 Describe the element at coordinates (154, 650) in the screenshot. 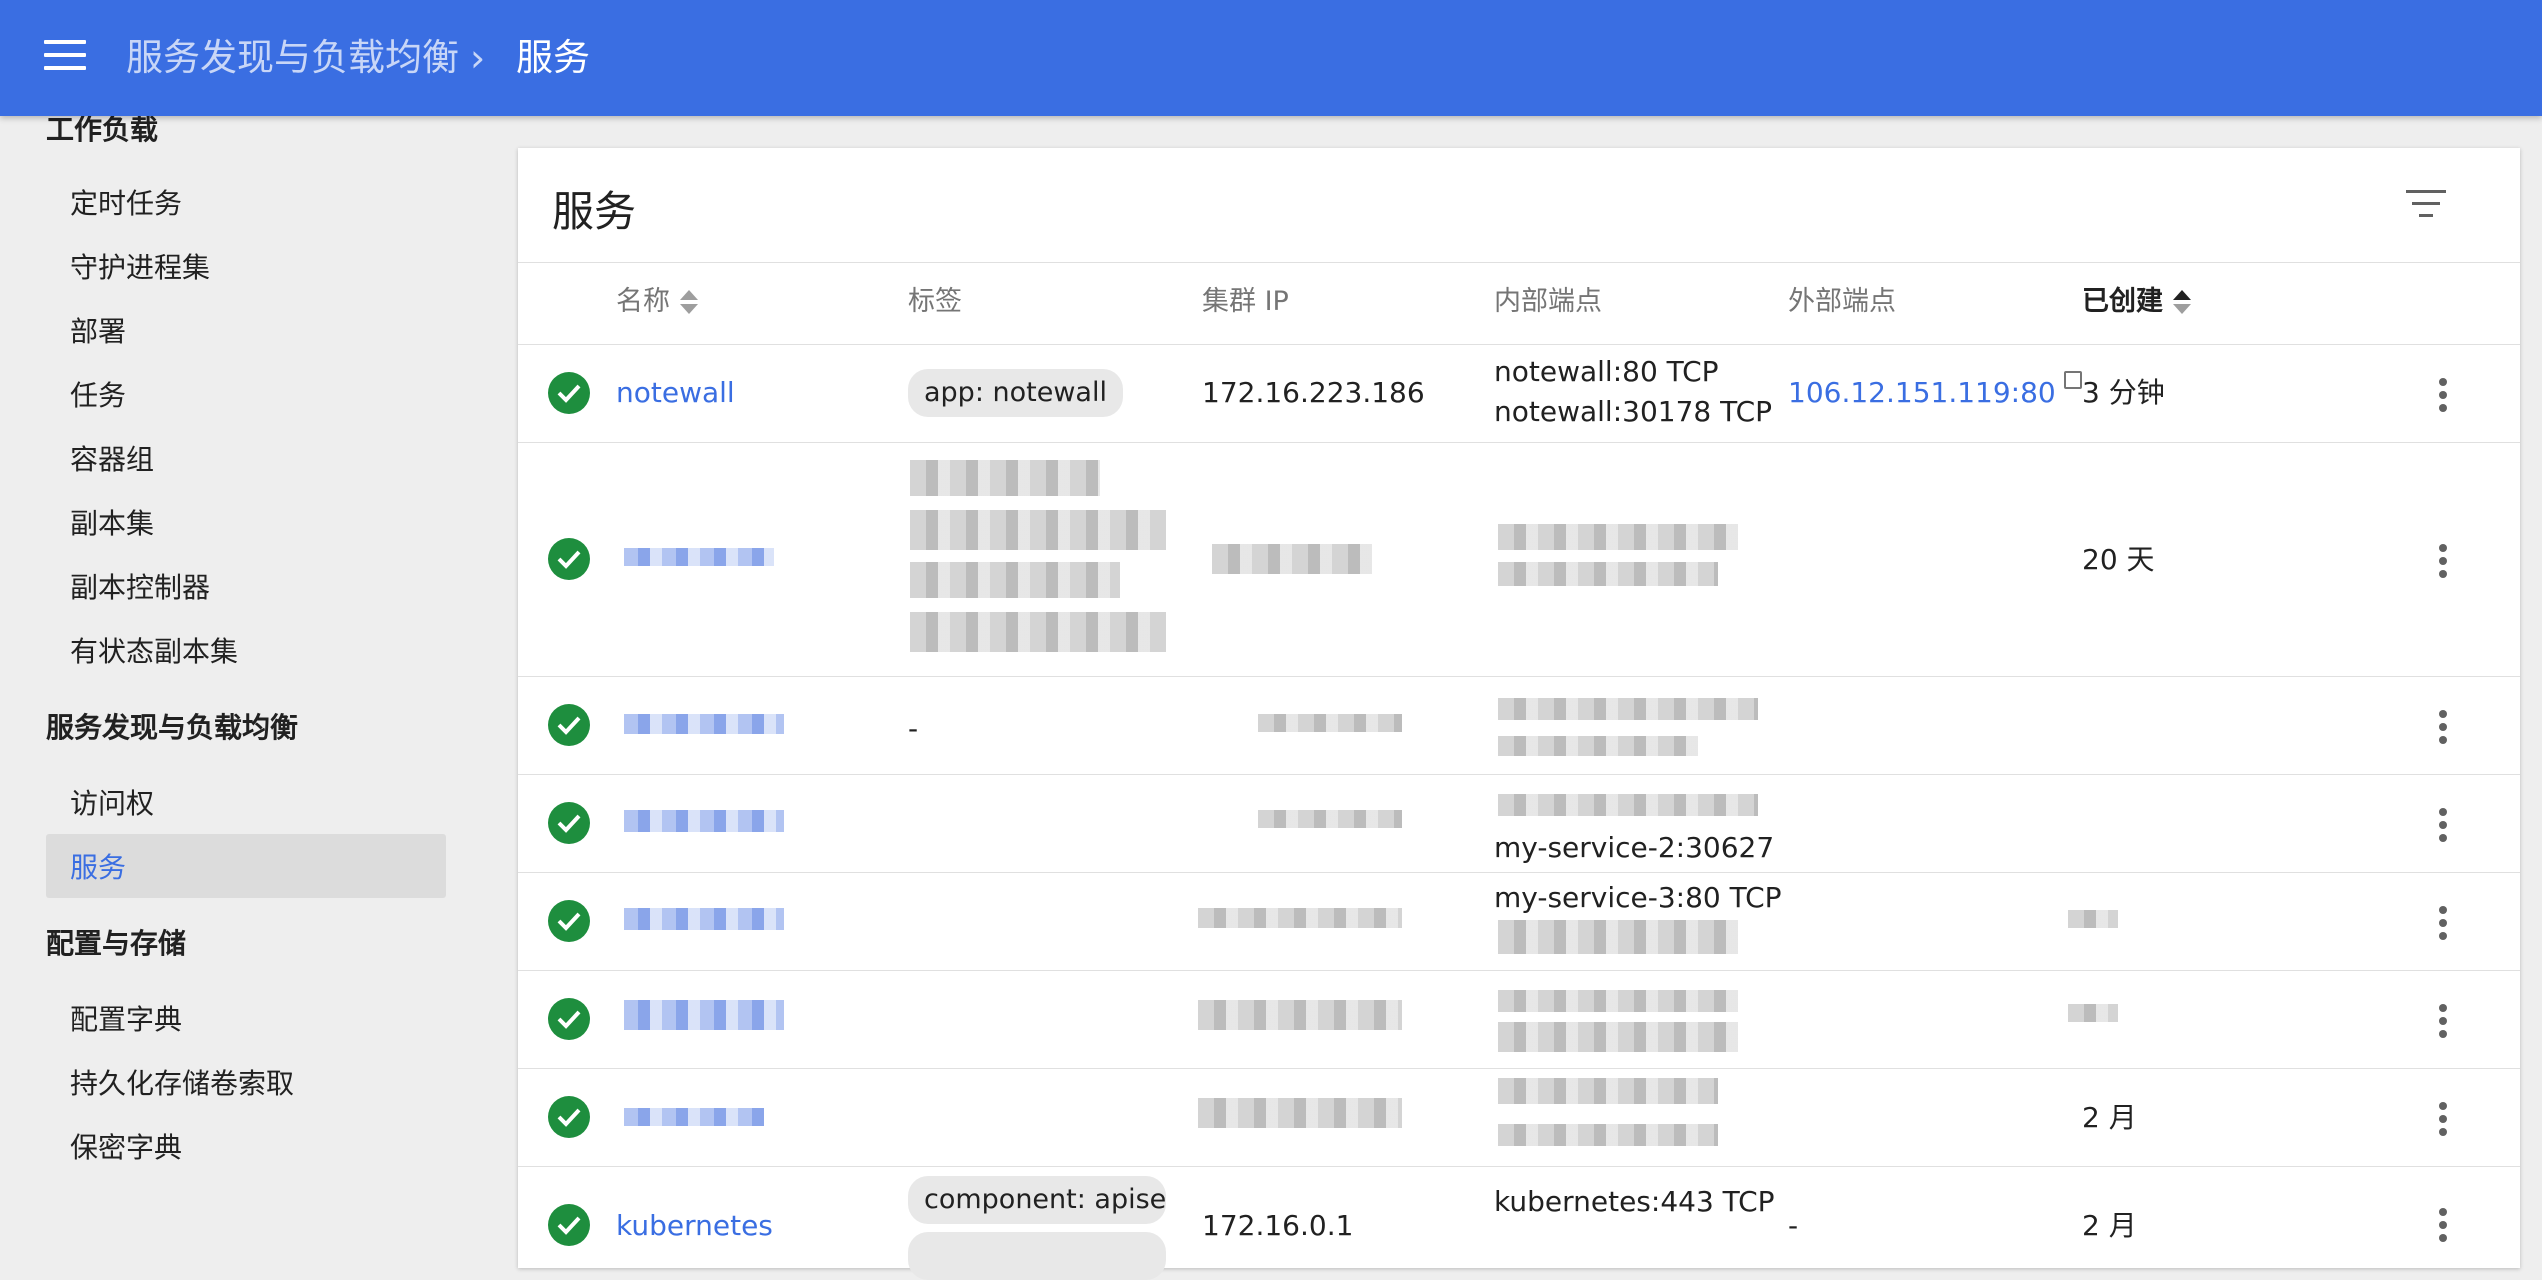

I see `sidebar-item-statefulsets: 有状态副本集` at that location.